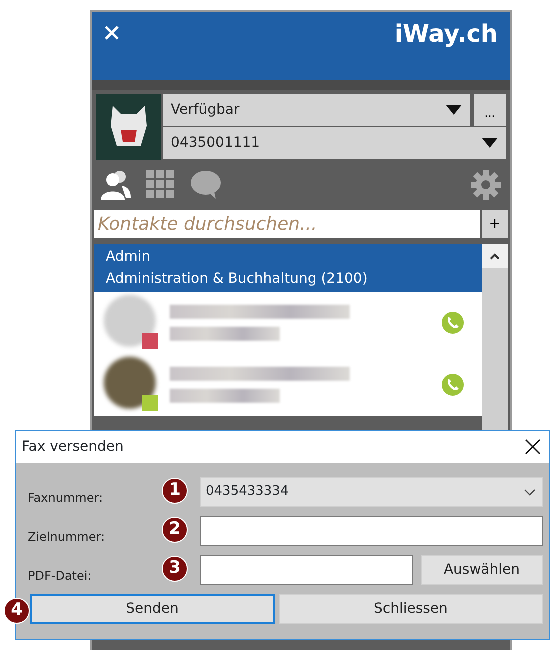  I want to click on group-subtitle: Administration & Buchhaltung (2100), so click(237, 279).